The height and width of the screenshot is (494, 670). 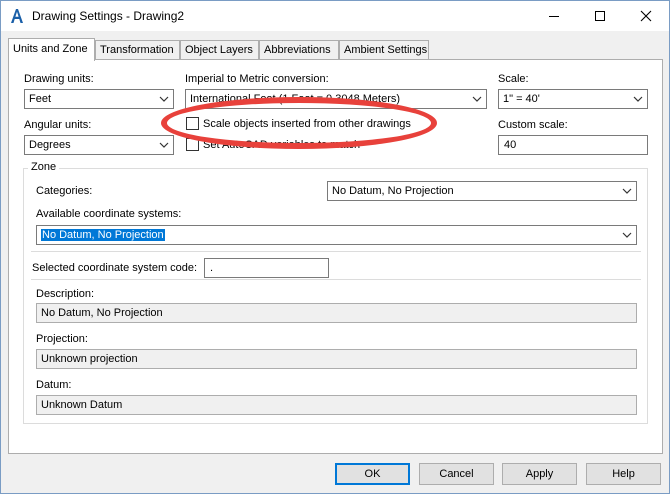 What do you see at coordinates (192, 144) in the screenshot?
I see `set-variables-checkbox` at bounding box center [192, 144].